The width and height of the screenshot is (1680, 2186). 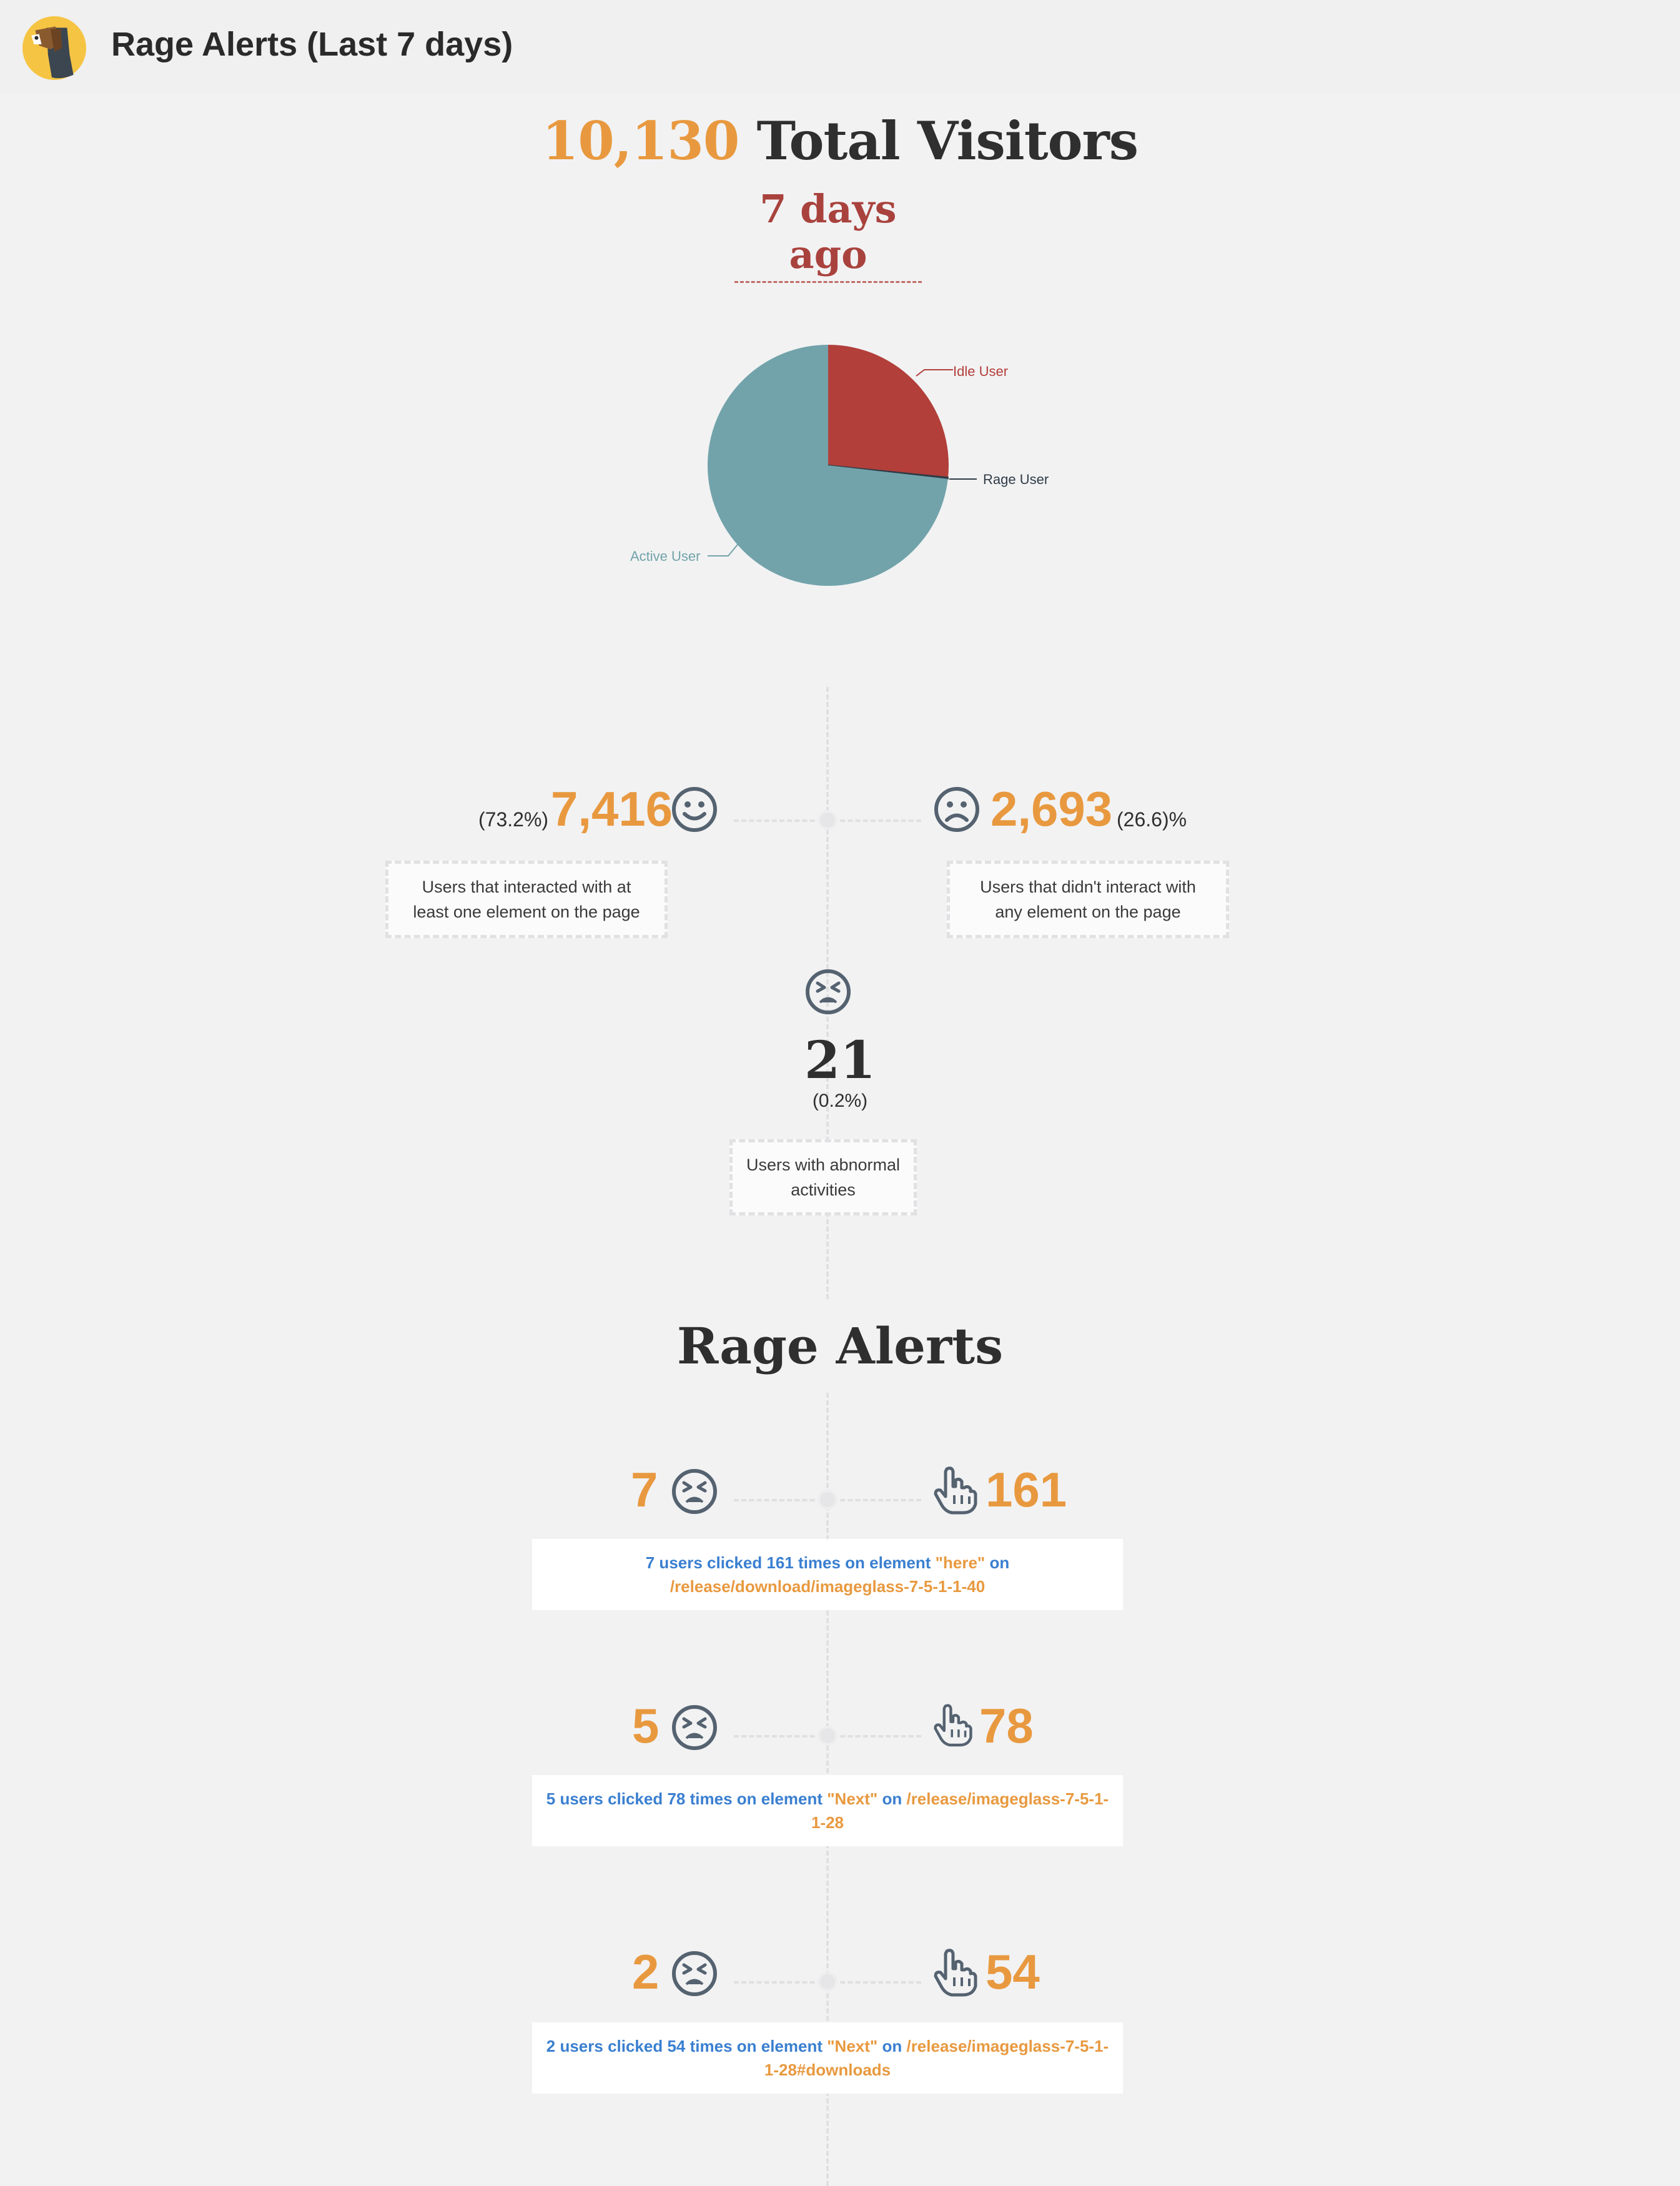 I want to click on pie-label-rage: Rage User, so click(x=1016, y=479).